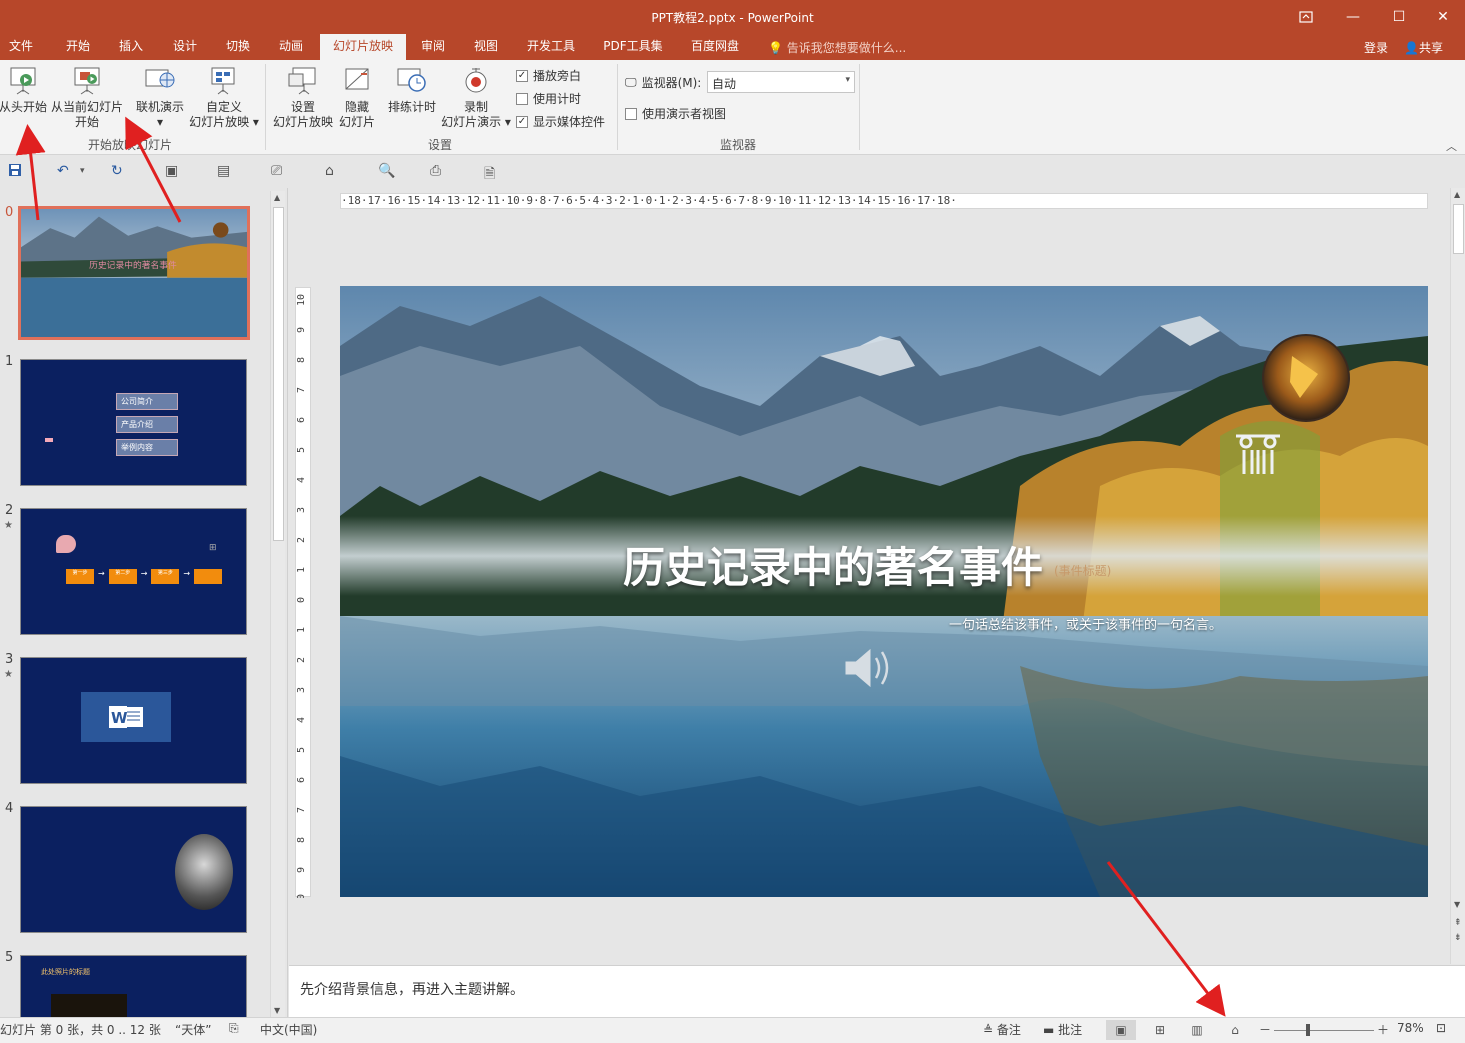 The height and width of the screenshot is (1043, 1465). I want to click on checkbox-unchecked-icon, so click(522, 98).